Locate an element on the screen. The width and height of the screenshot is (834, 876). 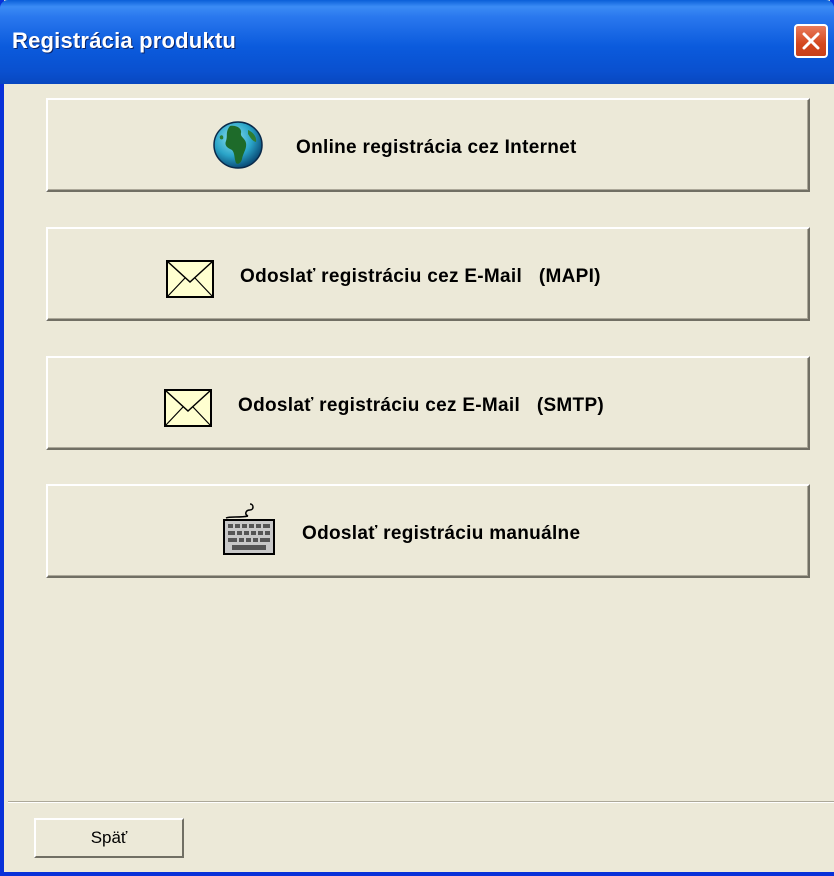
email-smtp-label: Odoslať registráciu cez E-Mail (SMTP) is located at coordinates (421, 405).